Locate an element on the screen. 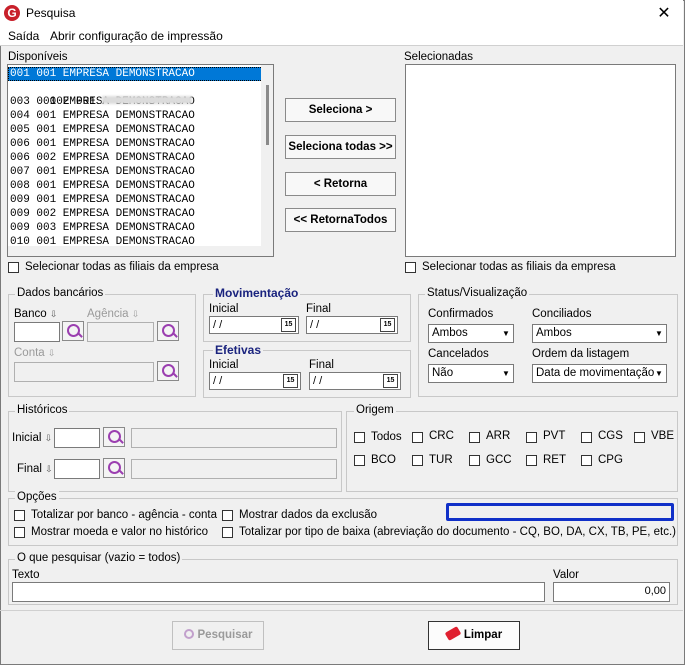 The width and height of the screenshot is (685, 665). movement-initial-label: Inicial is located at coordinates (224, 309).